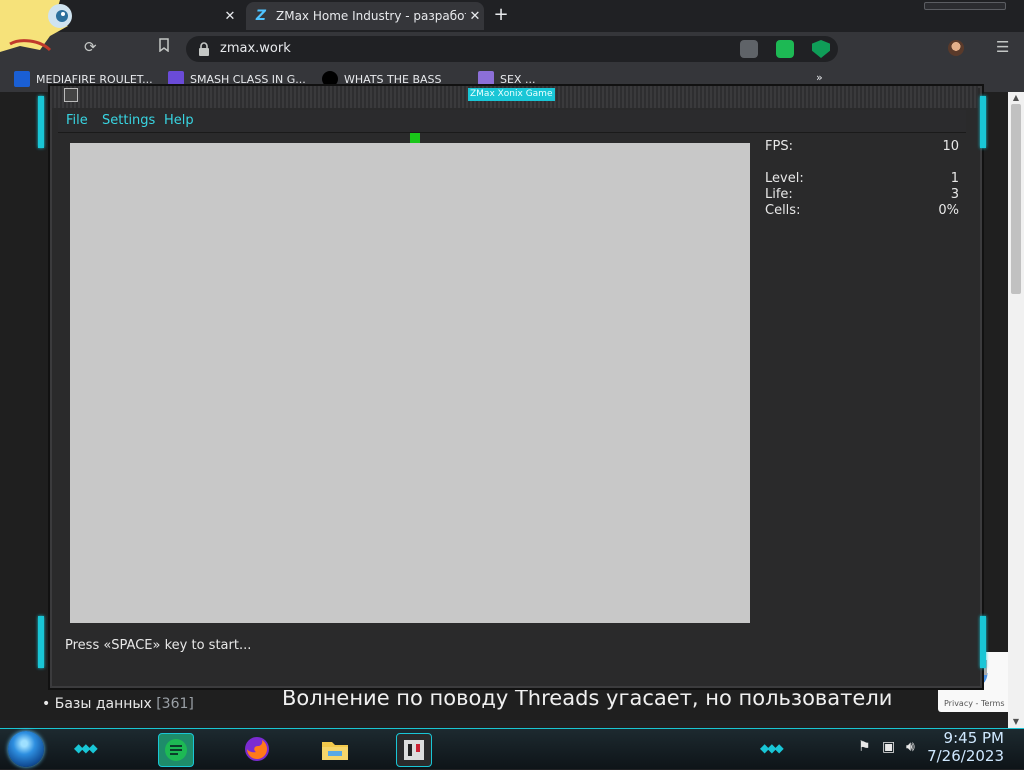 The height and width of the screenshot is (770, 1024). What do you see at coordinates (965, 756) in the screenshot?
I see `clock-date: 7/26/2023` at bounding box center [965, 756].